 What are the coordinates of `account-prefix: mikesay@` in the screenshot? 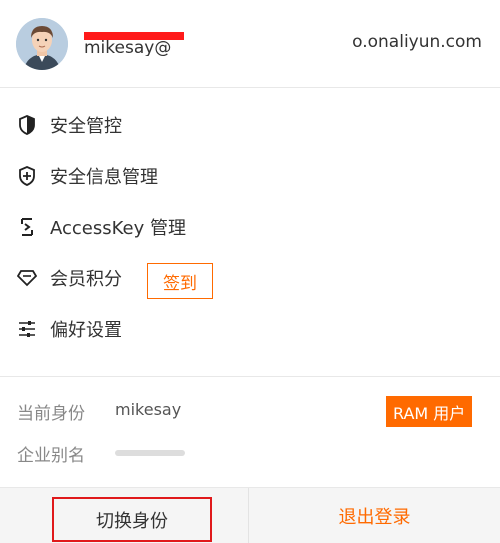 It's located at (128, 47).